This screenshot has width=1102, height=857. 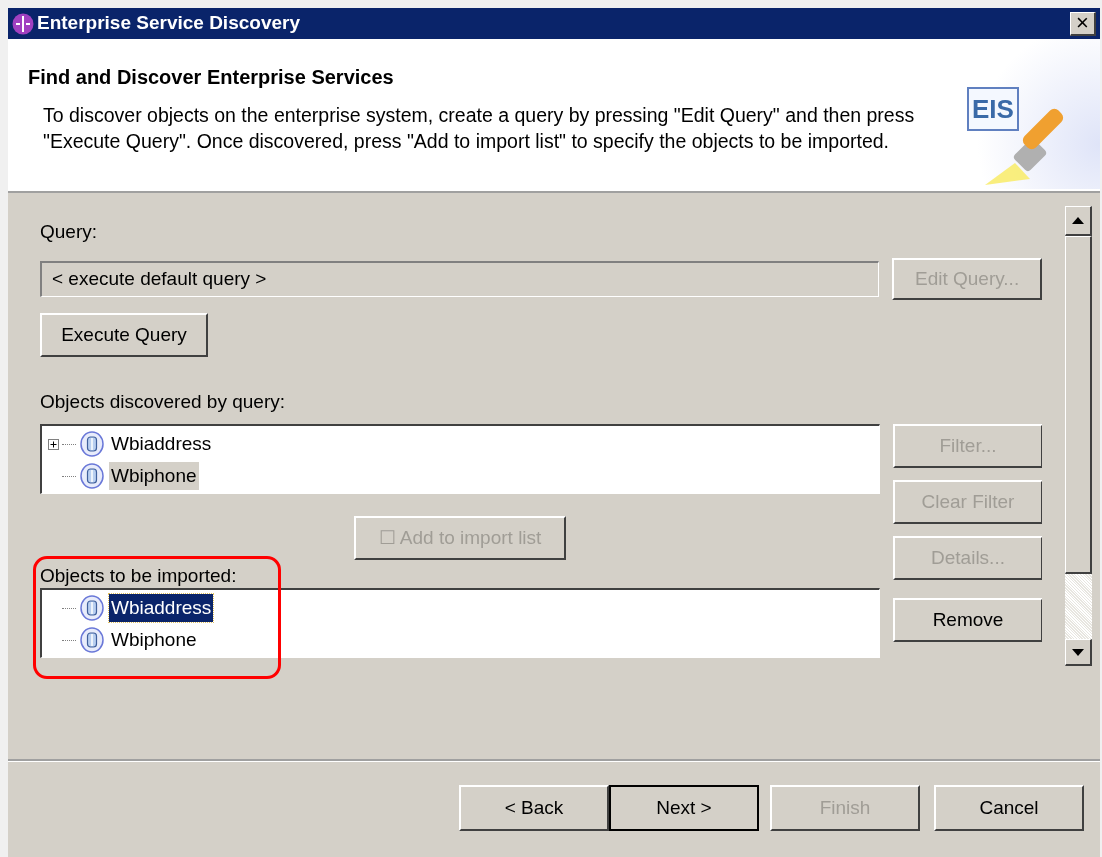 What do you see at coordinates (967, 620) in the screenshot?
I see `remove-button: Remove` at bounding box center [967, 620].